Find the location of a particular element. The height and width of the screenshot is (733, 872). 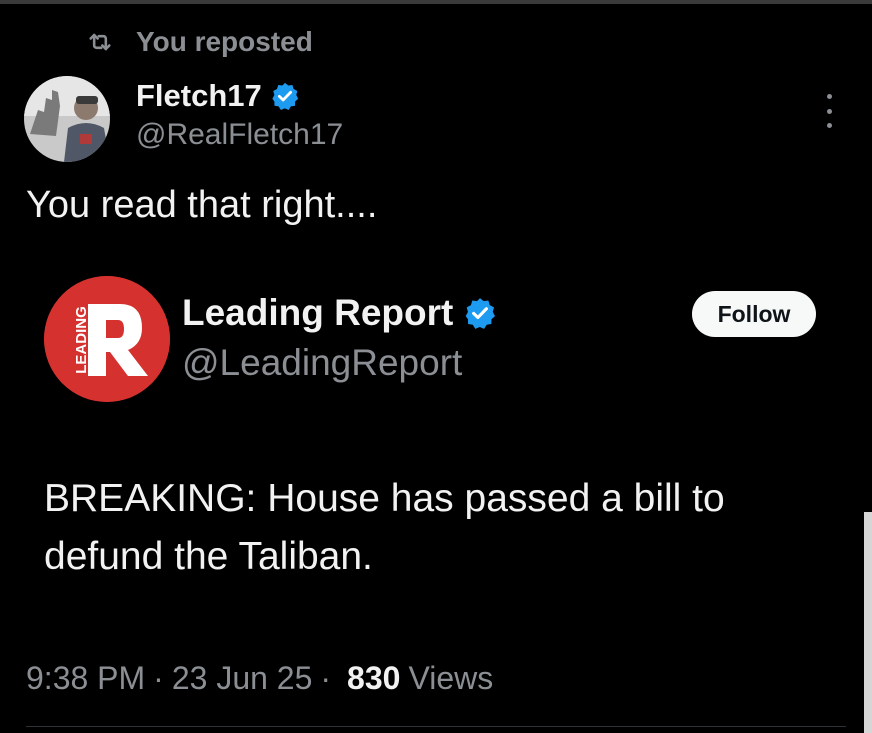

tweet-meta: 9:38 PM · 23 Jun 25 · 830 Views is located at coordinates (259, 678).